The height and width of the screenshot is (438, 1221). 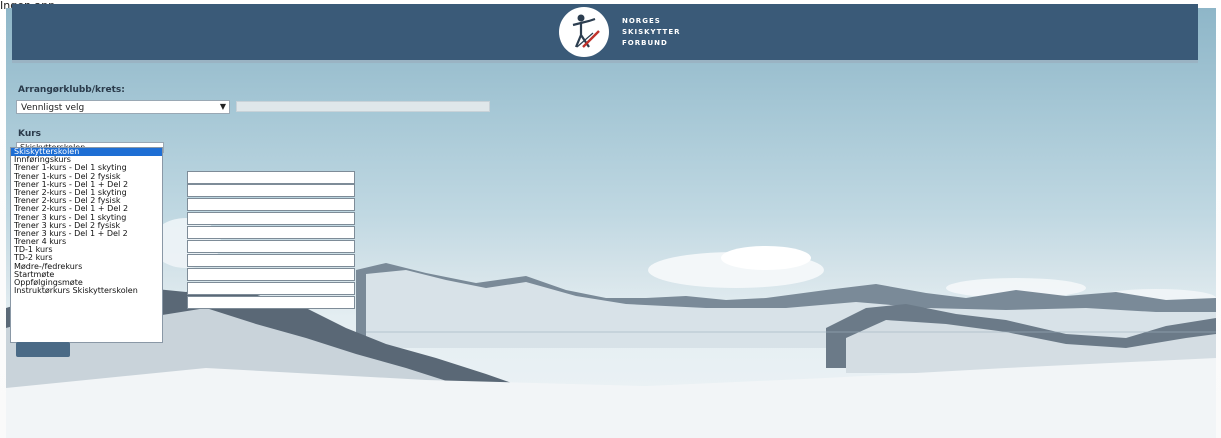 I want to click on triangle-down-icon: ▼, so click(x=222, y=106).